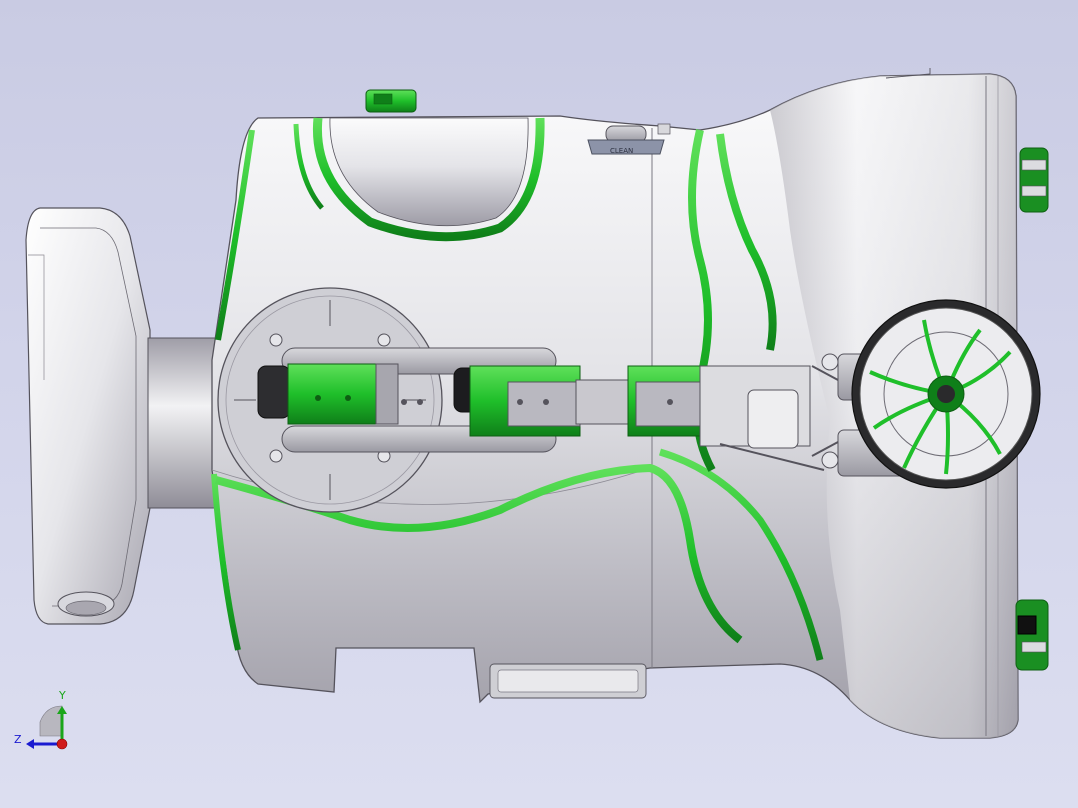 The height and width of the screenshot is (808, 1078). Describe the element at coordinates (621, 151) in the screenshot. I see `panel-label: CLEAN` at that location.